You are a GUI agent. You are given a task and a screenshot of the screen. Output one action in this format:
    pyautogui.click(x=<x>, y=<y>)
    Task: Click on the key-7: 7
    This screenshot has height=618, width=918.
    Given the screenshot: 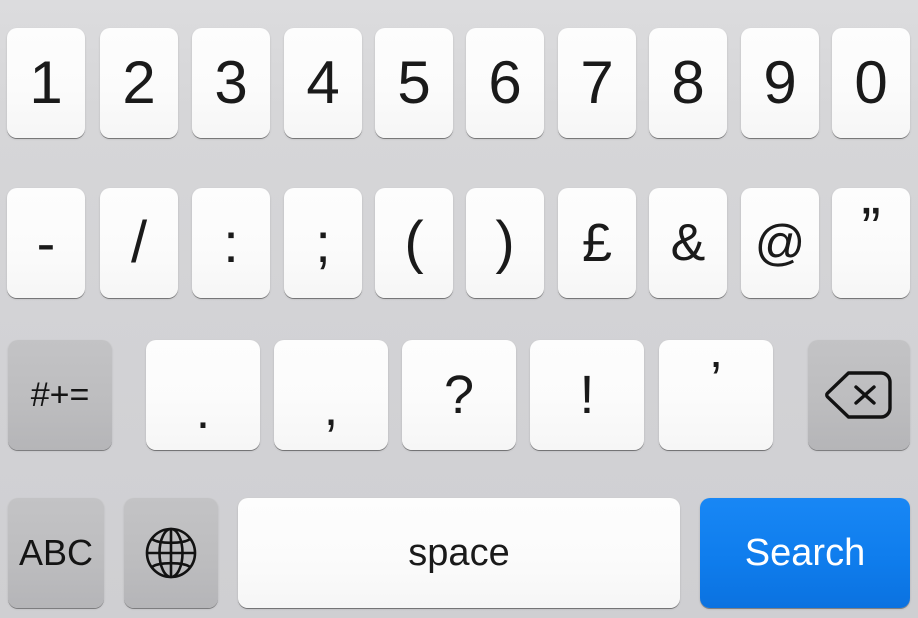 What is the action you would take?
    pyautogui.click(x=597, y=83)
    